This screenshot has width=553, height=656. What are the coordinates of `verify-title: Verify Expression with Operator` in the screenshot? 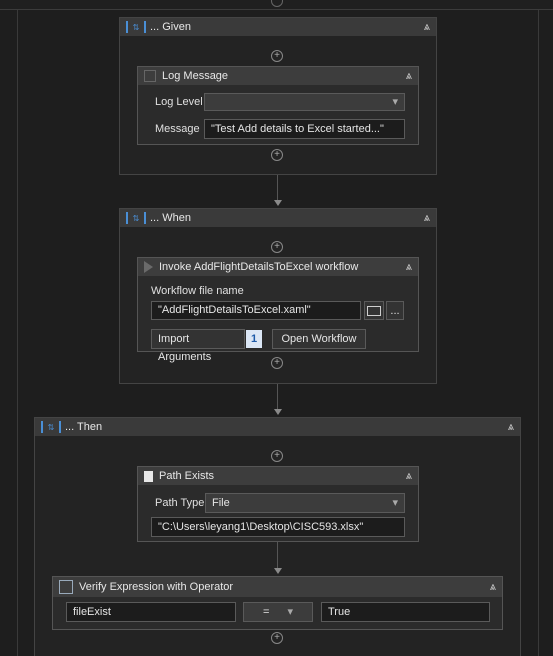 It's located at (156, 587).